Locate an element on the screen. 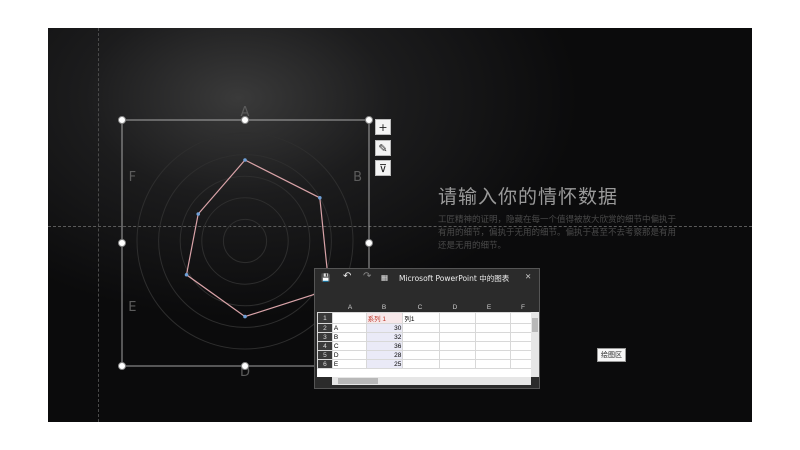 The width and height of the screenshot is (800, 450). cell-b4: 36 is located at coordinates (384, 346).